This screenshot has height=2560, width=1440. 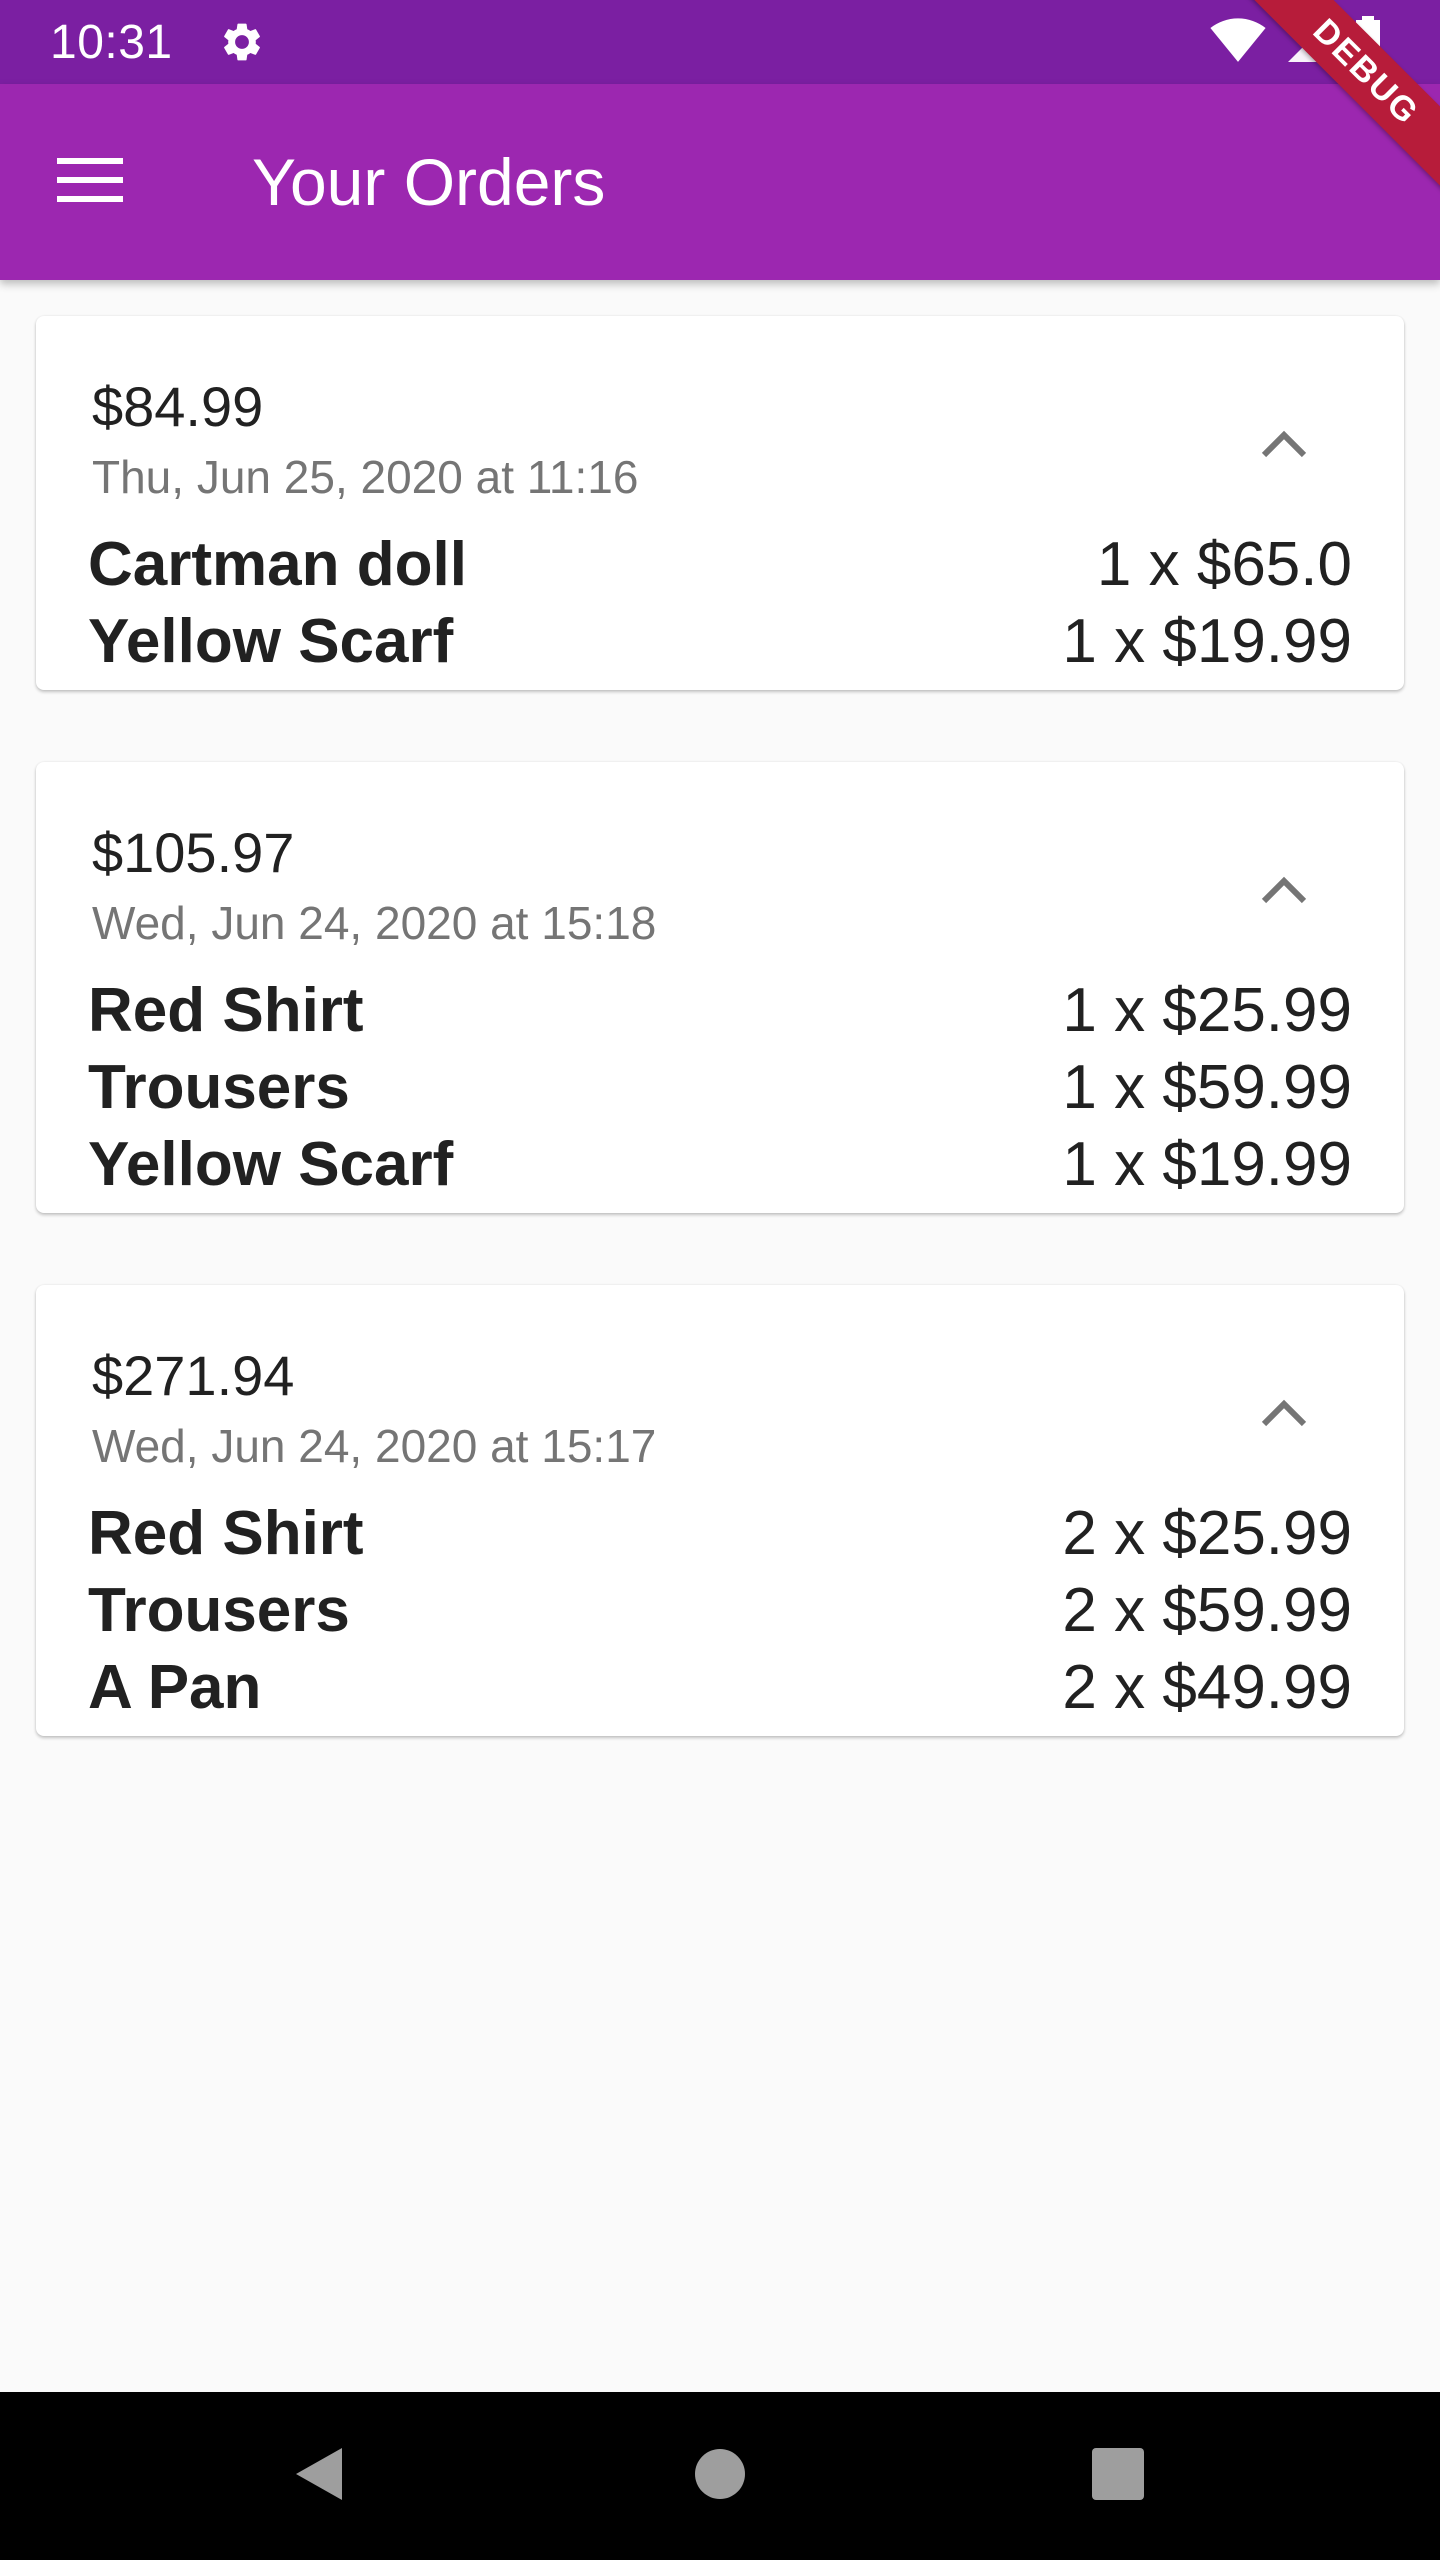 I want to click on order-date: Wed, Jun 24, 2020 at 15:18, so click(x=374, y=923).